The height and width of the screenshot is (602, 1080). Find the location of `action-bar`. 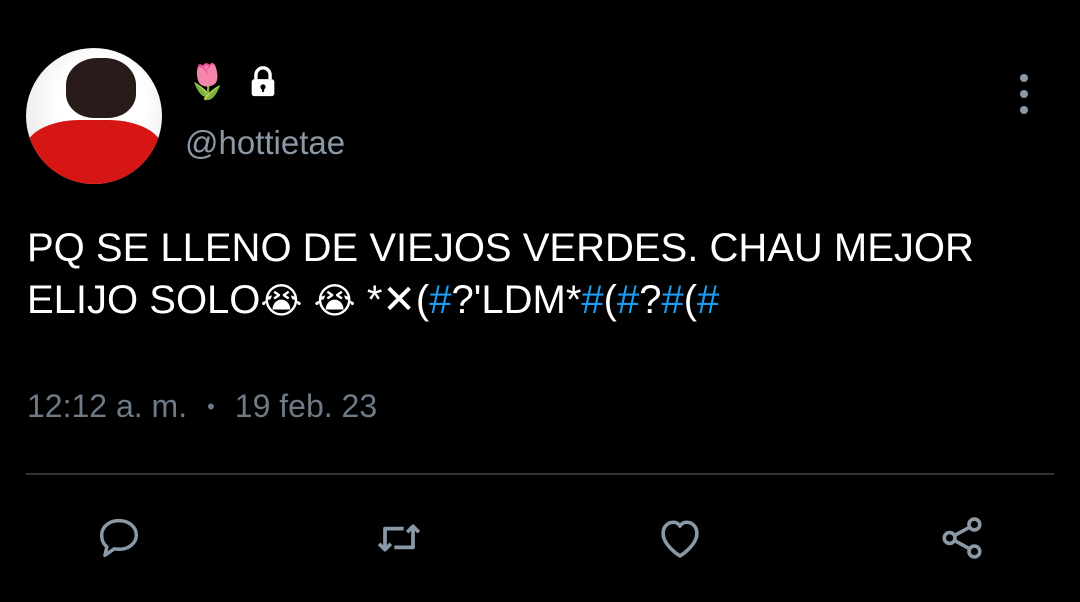

action-bar is located at coordinates (540, 540).